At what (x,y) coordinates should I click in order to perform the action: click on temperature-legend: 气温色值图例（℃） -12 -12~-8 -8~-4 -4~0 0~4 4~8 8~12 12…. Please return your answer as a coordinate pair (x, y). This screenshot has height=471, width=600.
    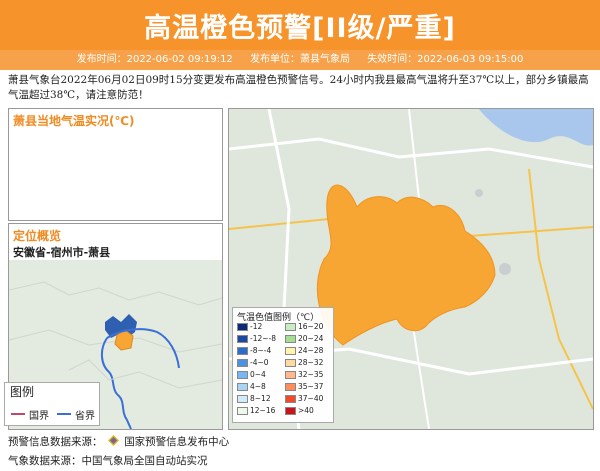
    Looking at the image, I should click on (283, 365).